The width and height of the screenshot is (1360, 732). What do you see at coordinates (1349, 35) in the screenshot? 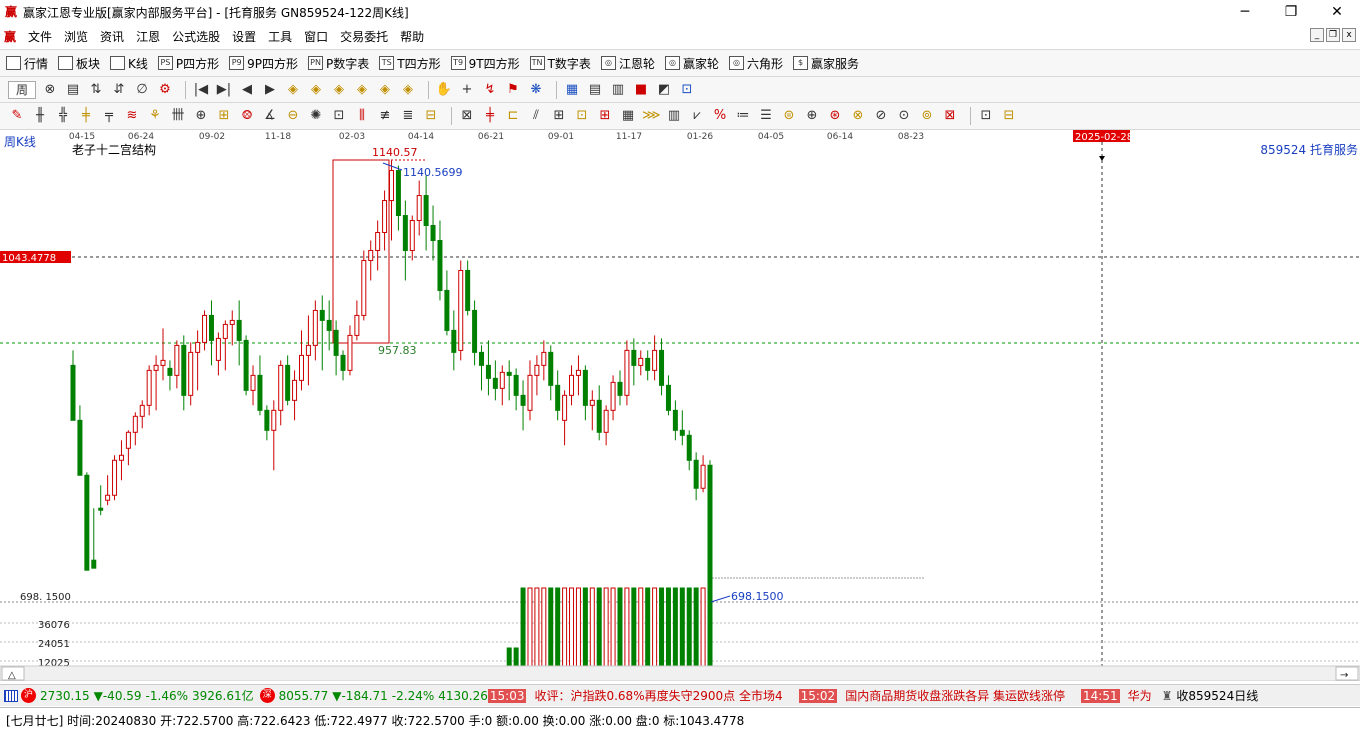
I see `mdi-close-button: x` at bounding box center [1349, 35].